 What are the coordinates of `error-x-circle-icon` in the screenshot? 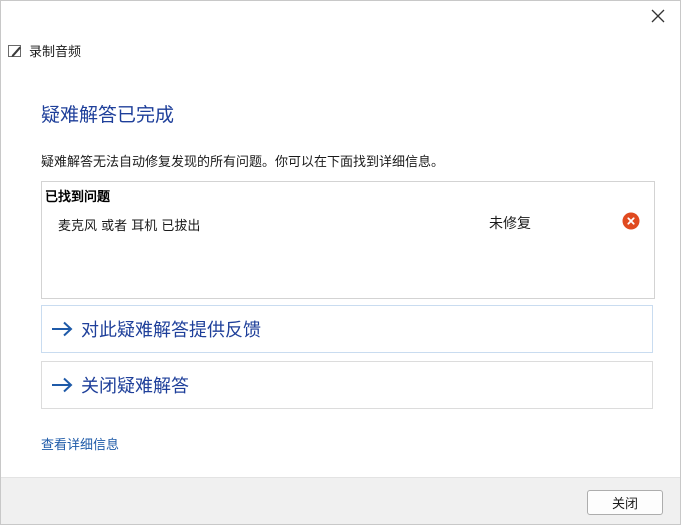 It's located at (631, 221).